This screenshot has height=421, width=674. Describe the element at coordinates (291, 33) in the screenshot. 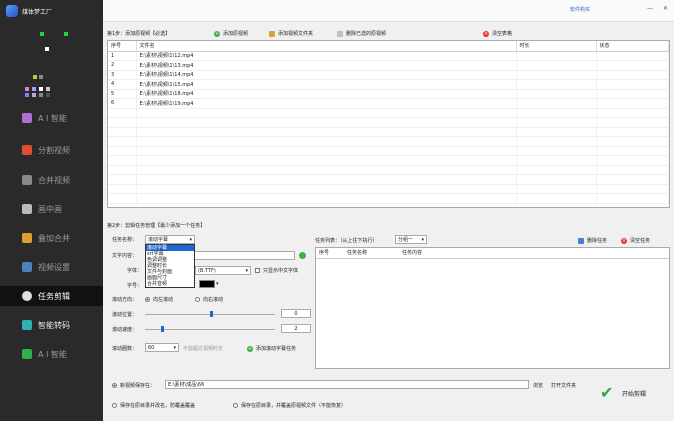

I see `add-folder-button: 添加视频文件夹` at that location.